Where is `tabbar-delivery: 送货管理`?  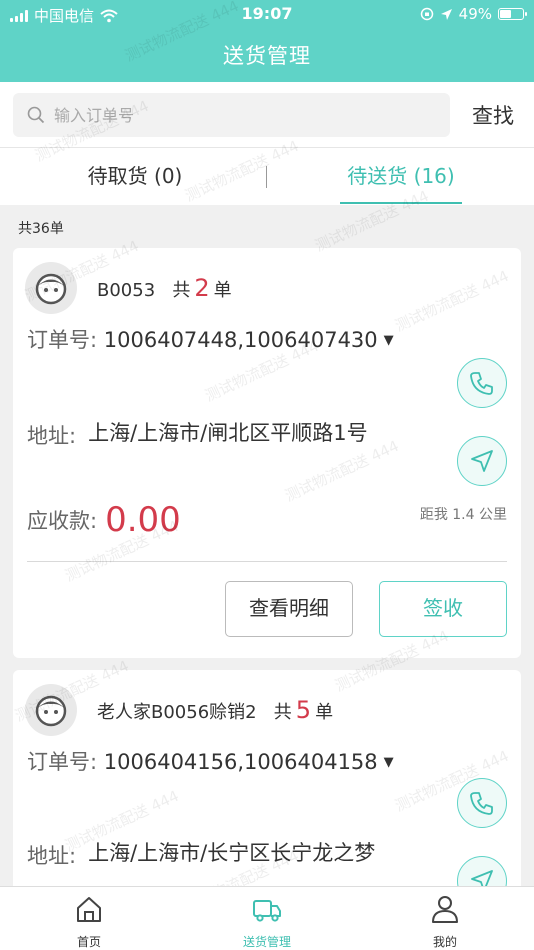 tabbar-delivery: 送货管理 is located at coordinates (267, 921).